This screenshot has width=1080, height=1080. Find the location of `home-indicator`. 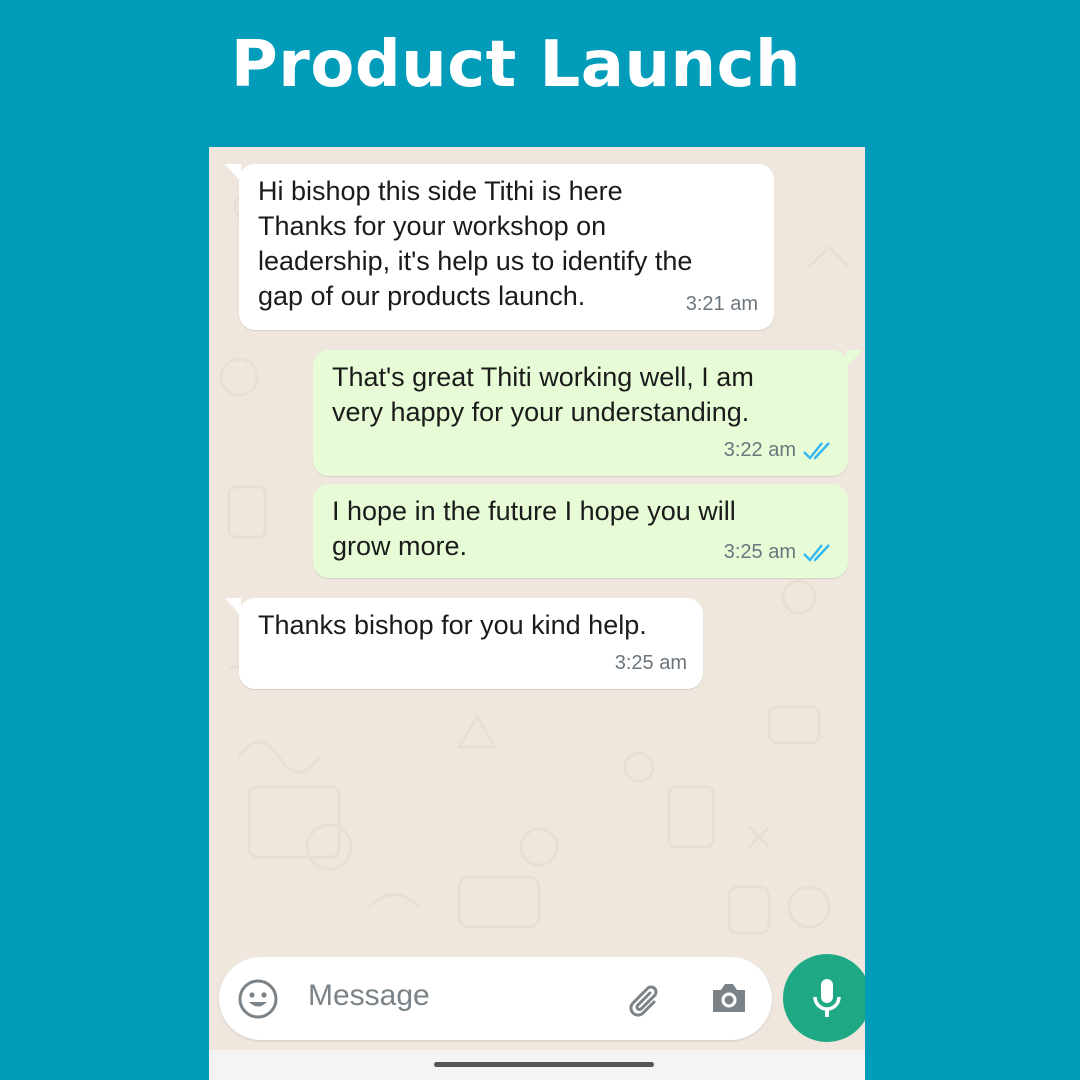

home-indicator is located at coordinates (544, 1064).